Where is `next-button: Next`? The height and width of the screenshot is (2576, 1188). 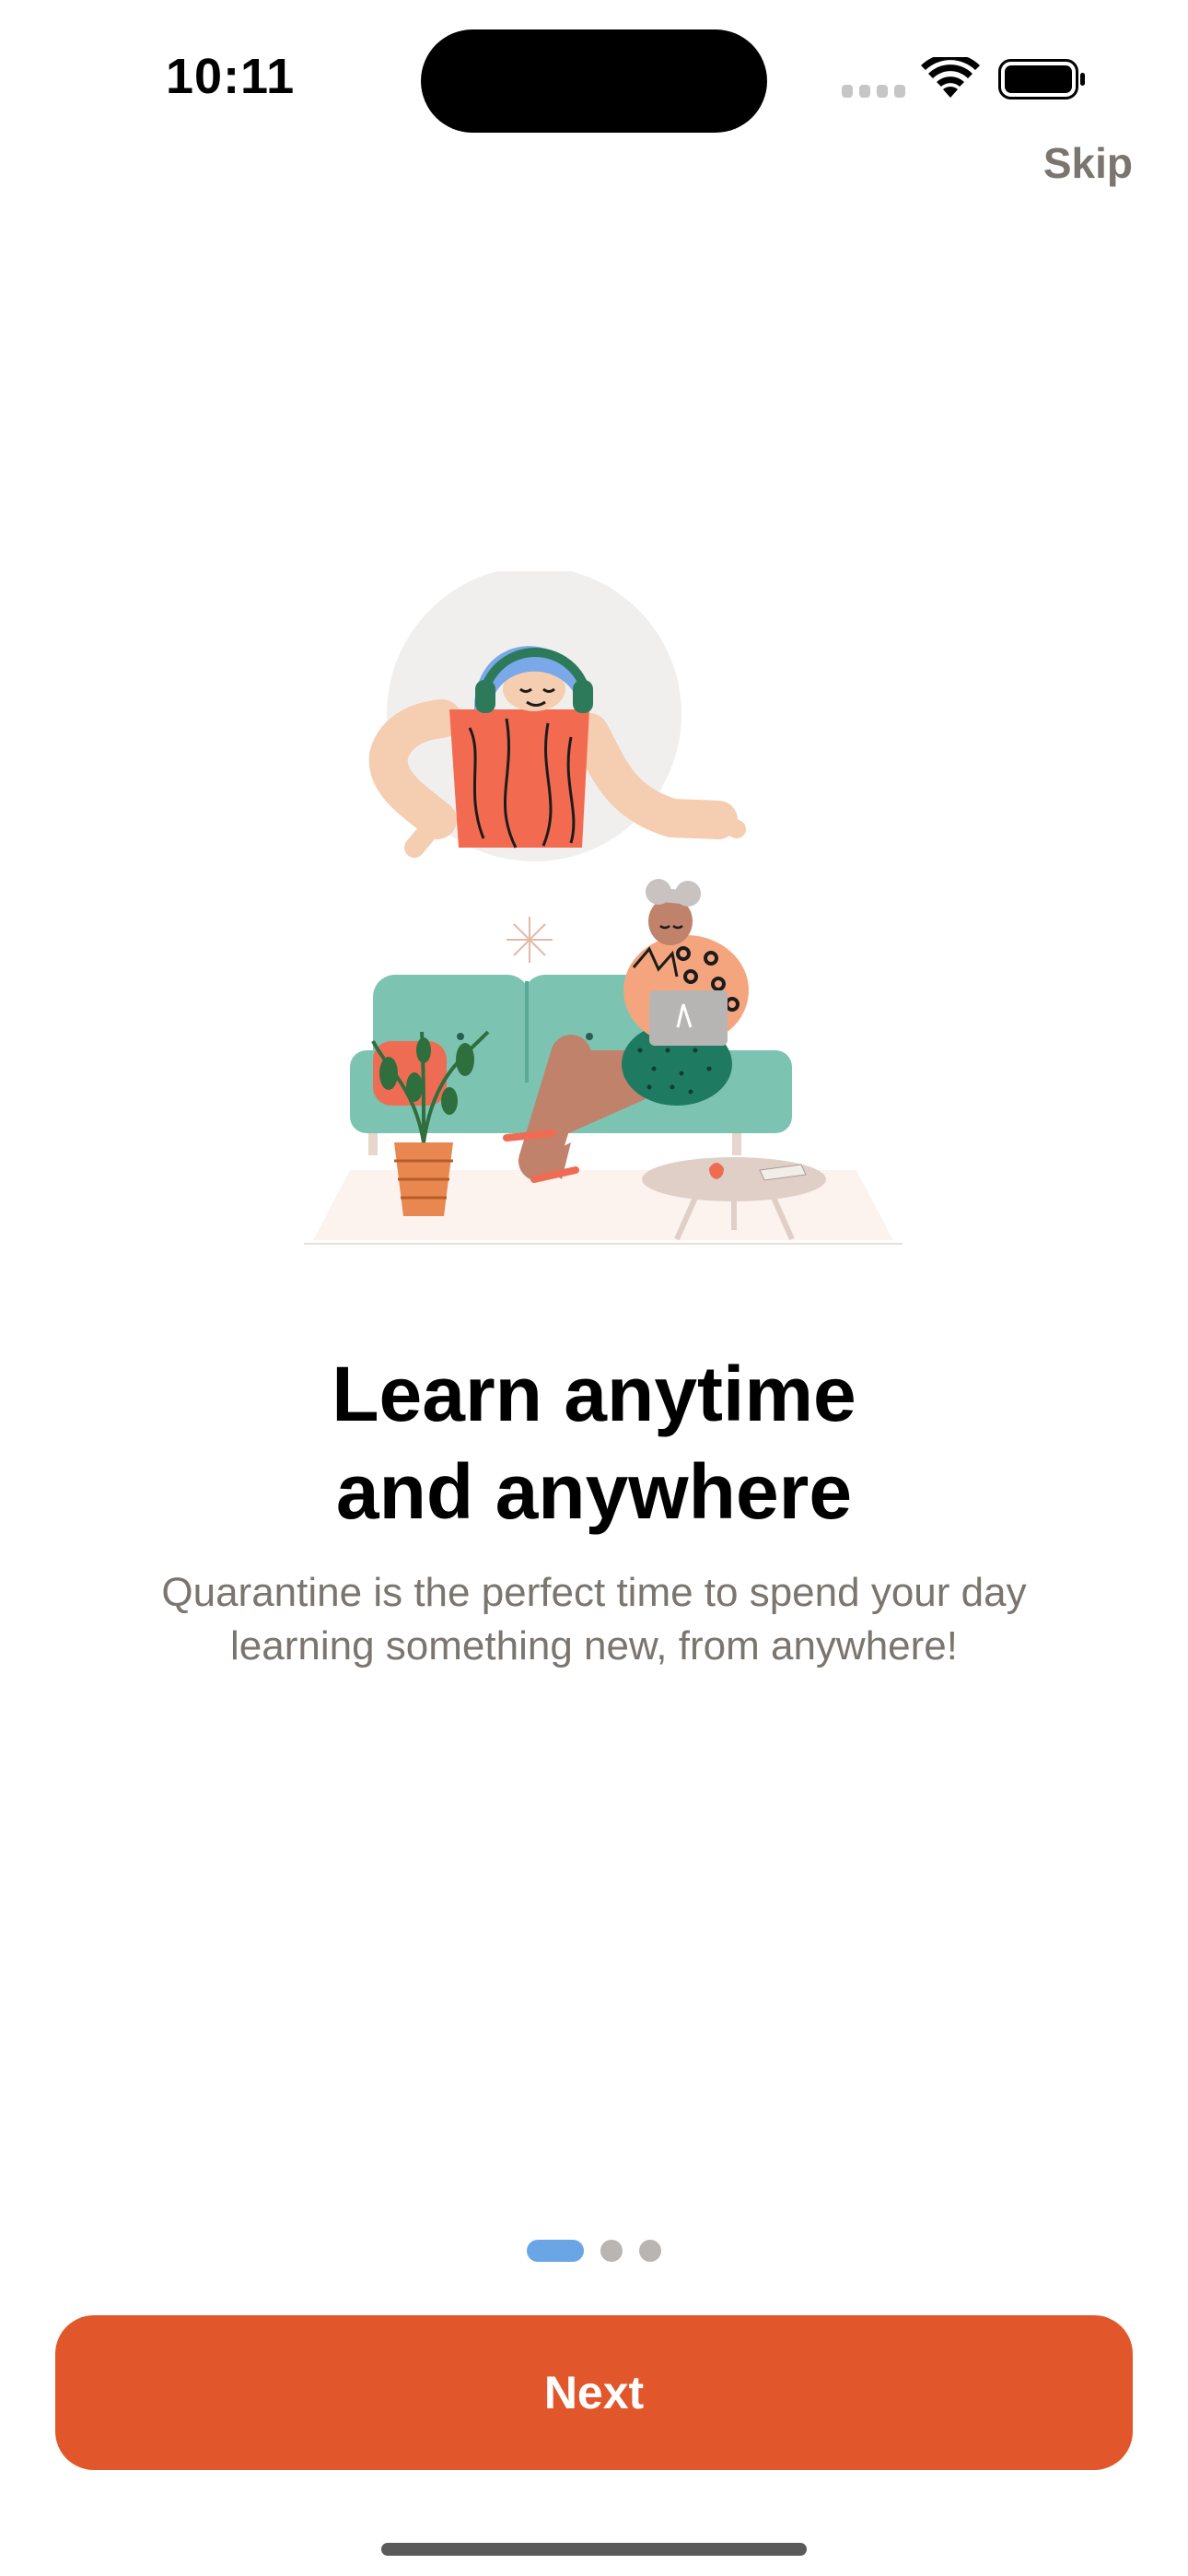 next-button: Next is located at coordinates (594, 2392).